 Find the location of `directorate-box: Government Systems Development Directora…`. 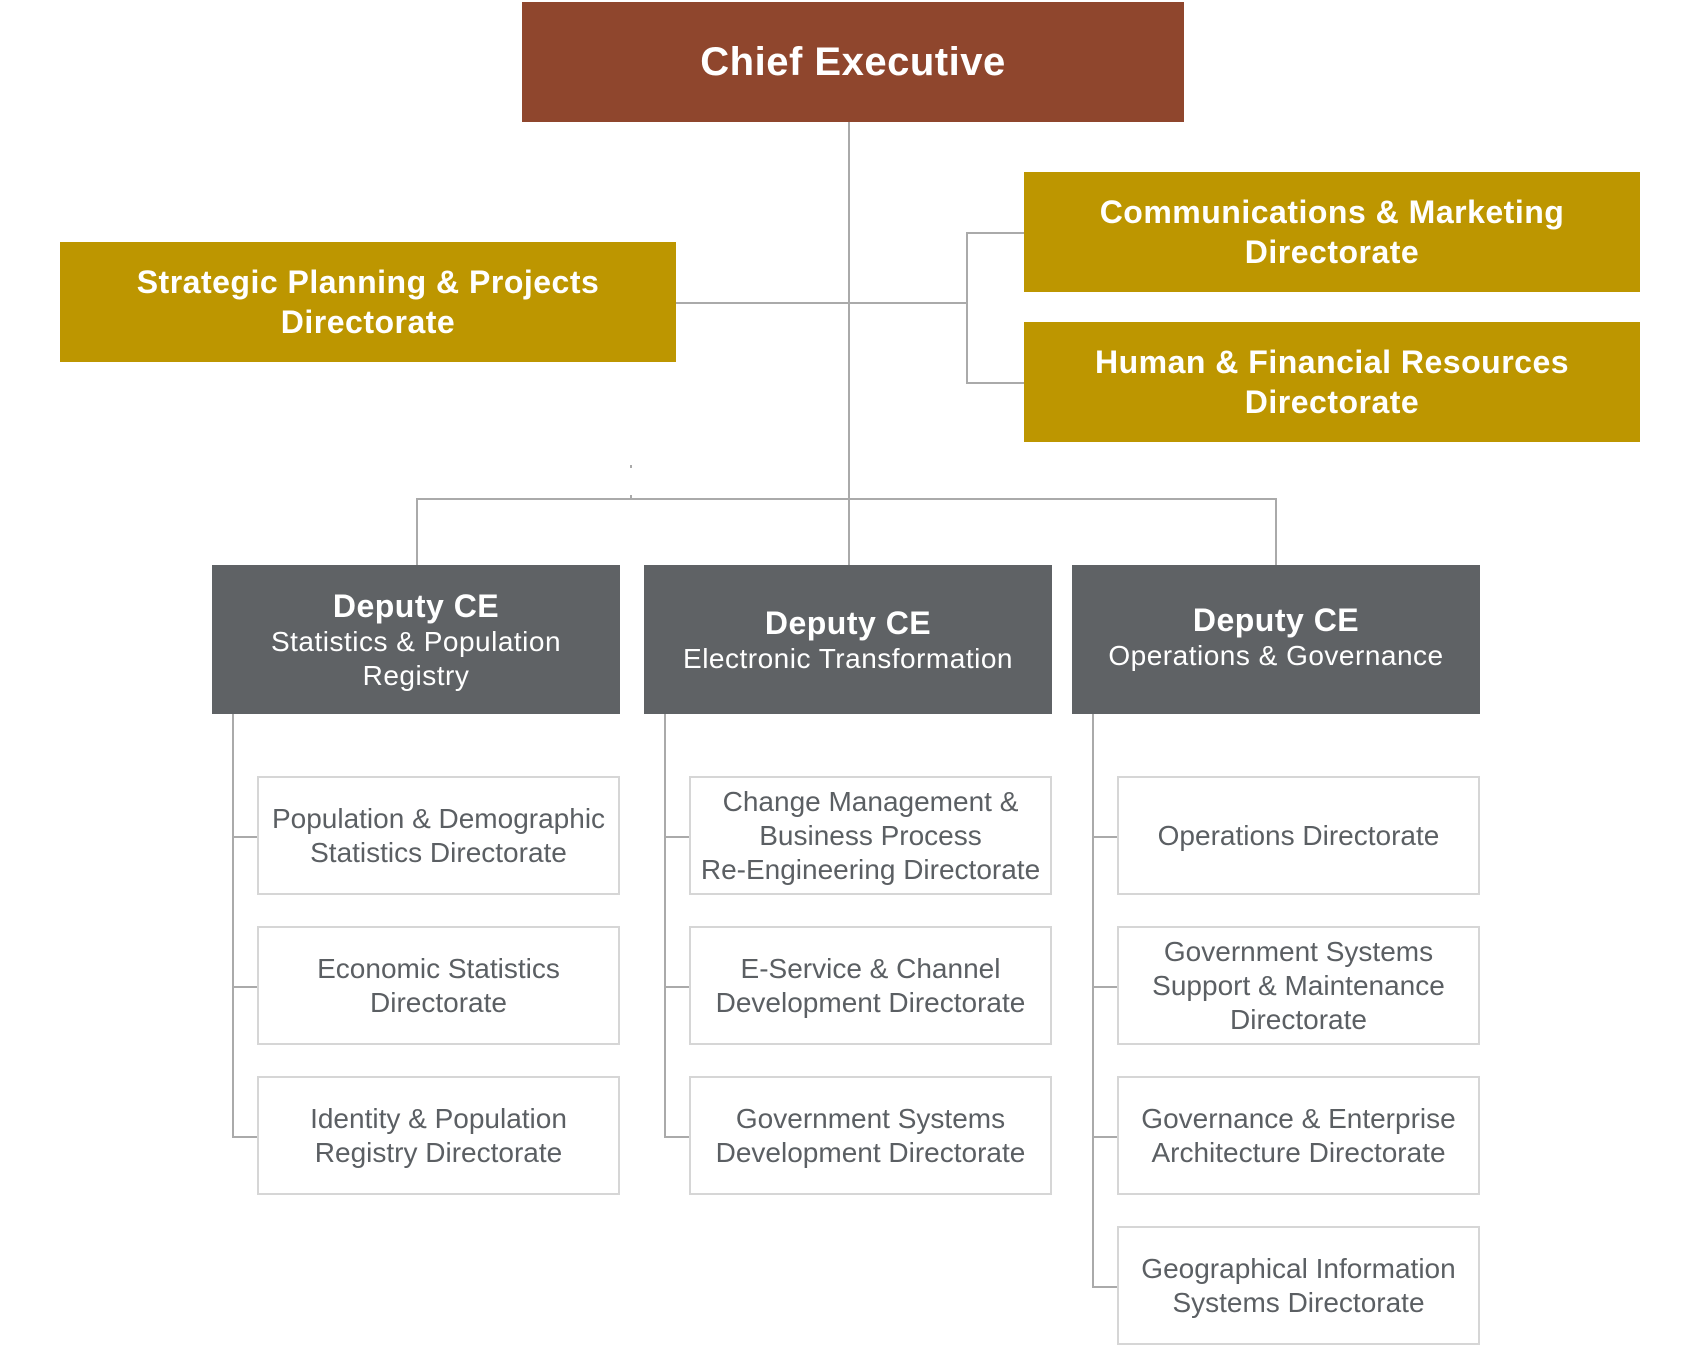

directorate-box: Government Systems Development Directora… is located at coordinates (870, 1135).